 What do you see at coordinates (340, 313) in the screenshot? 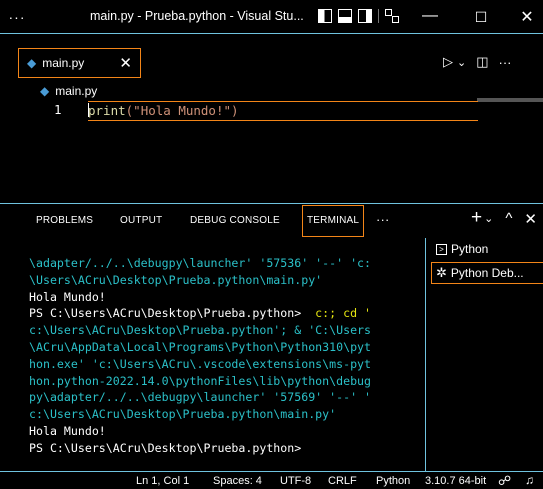
I see `terminal-command: c:; cd '` at bounding box center [340, 313].